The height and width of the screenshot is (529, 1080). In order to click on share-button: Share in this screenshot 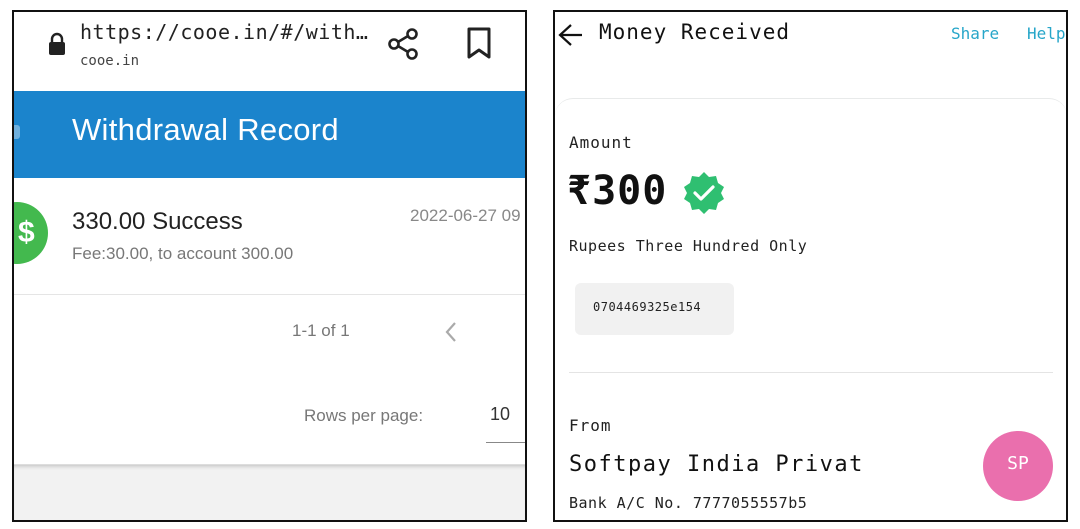, I will do `click(975, 33)`.